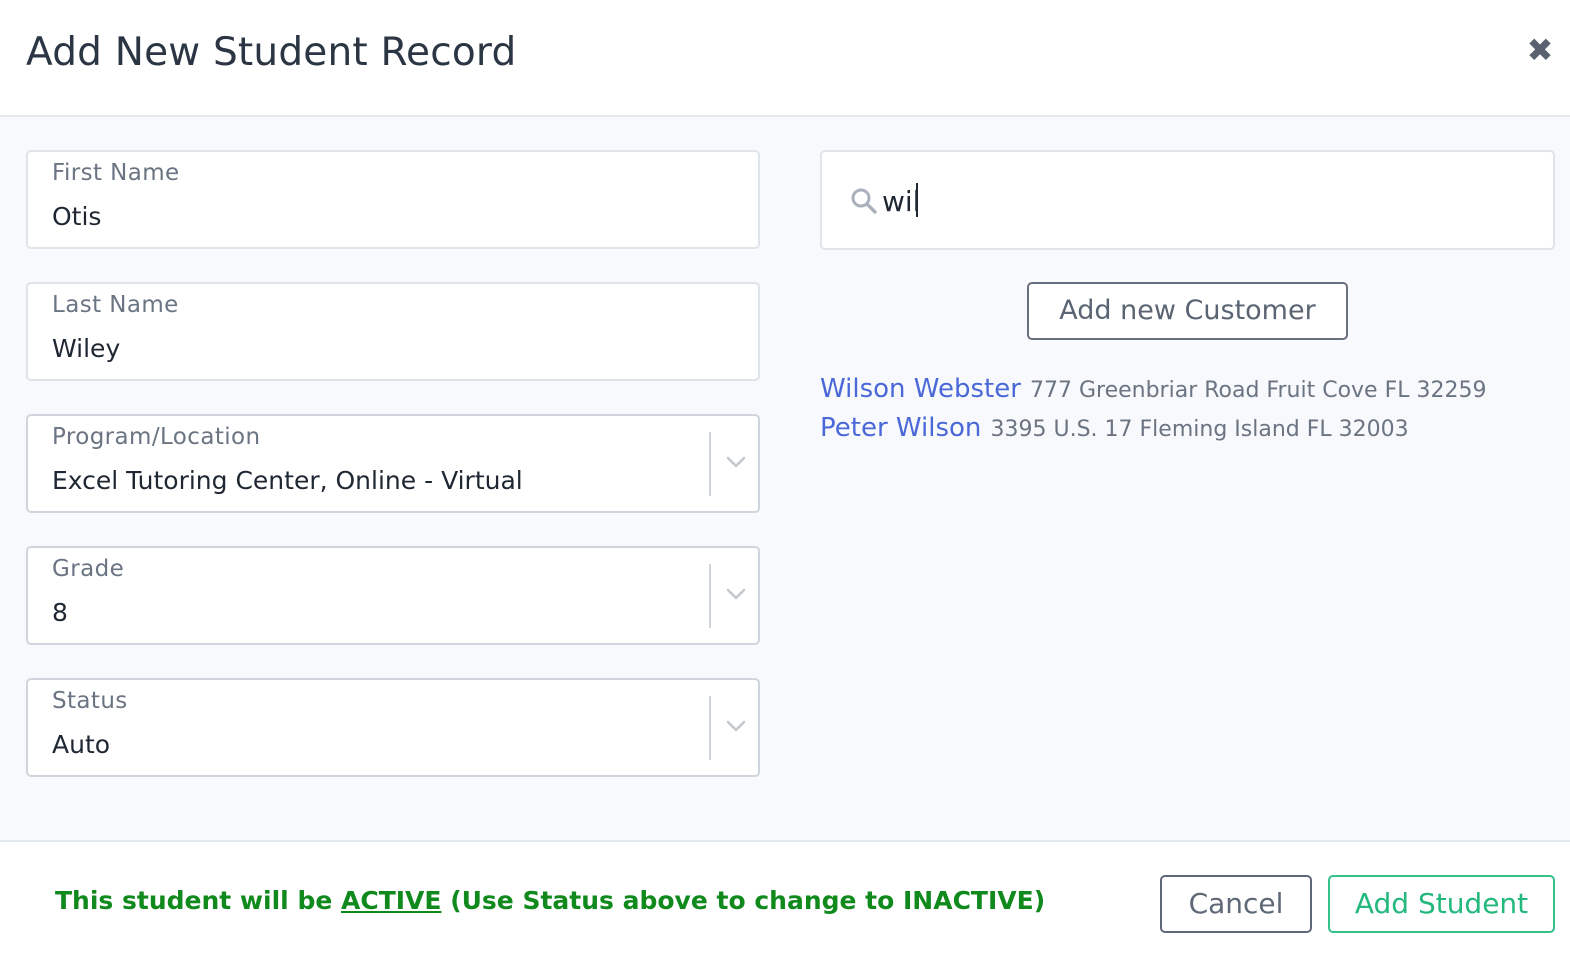 Image resolution: width=1570 pixels, height=956 pixels. Describe the element at coordinates (1258, 390) in the screenshot. I see `result-customer-address: 777 Greenbriar Road Fruit Cove FL 32259` at that location.